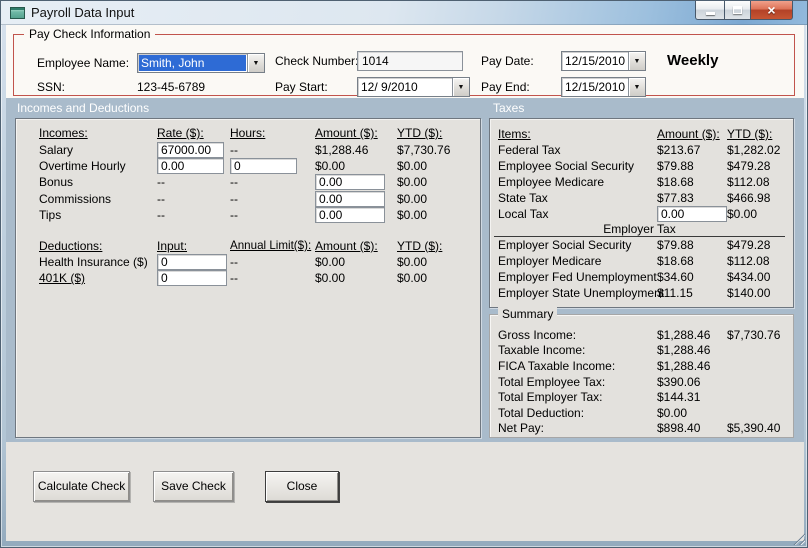  I want to click on row-label: Employer Social Security, so click(565, 245).